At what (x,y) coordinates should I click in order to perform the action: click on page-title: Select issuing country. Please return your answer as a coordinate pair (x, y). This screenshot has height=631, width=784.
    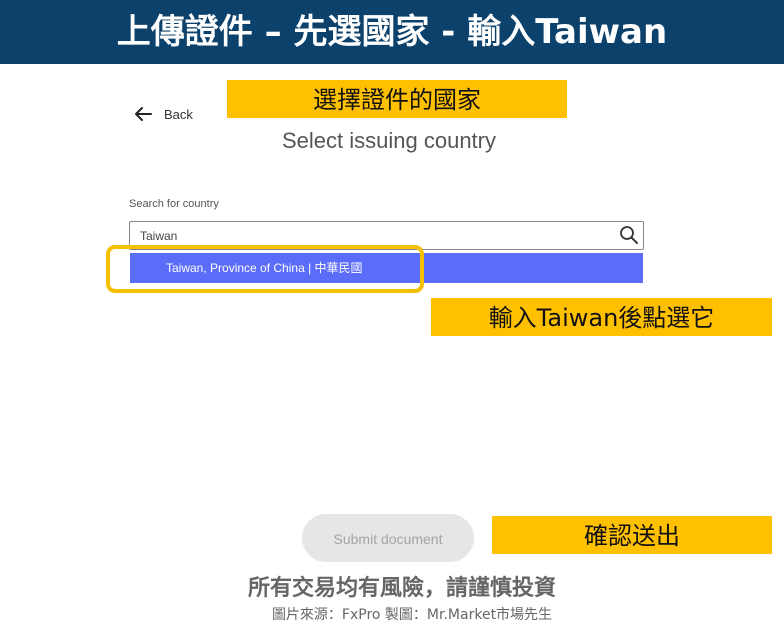
    Looking at the image, I should click on (389, 140).